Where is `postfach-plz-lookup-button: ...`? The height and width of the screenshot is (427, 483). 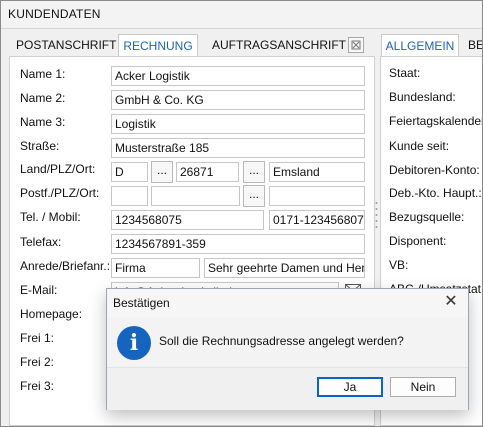
postfach-plz-lookup-button: ... is located at coordinates (254, 196).